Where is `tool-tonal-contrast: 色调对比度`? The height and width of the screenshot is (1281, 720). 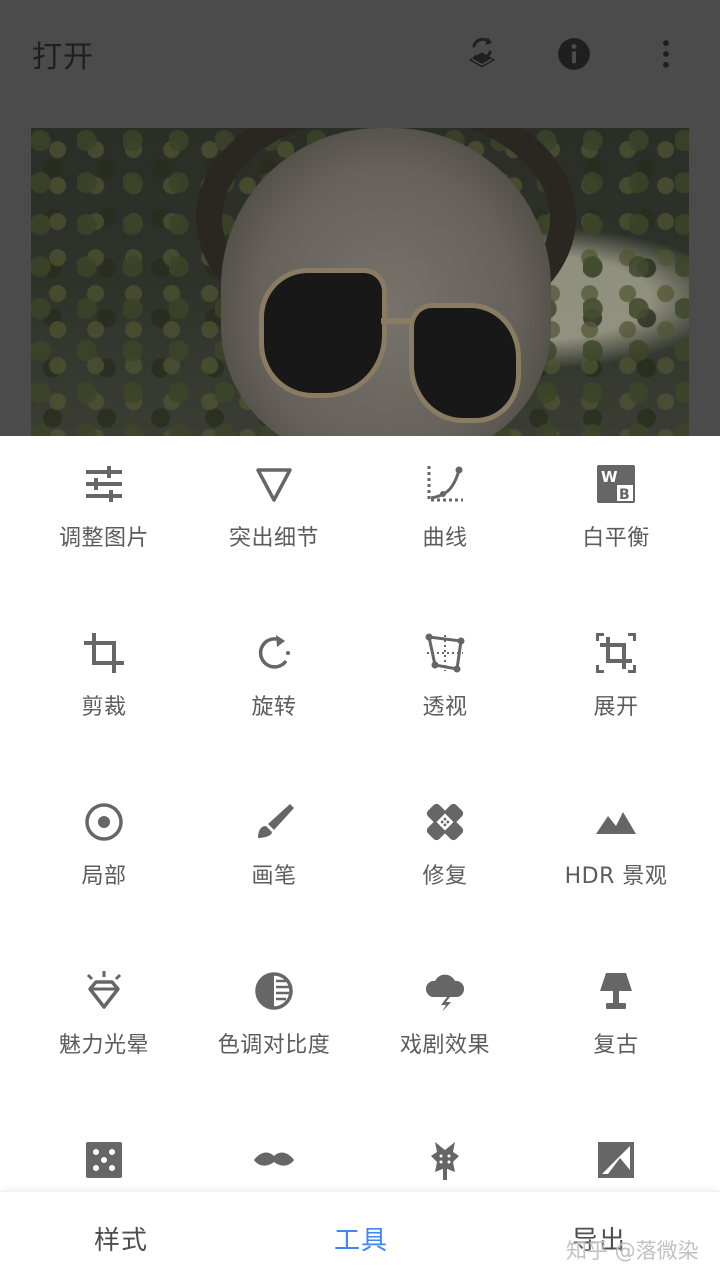 tool-tonal-contrast: 色调对比度 is located at coordinates (274, 1013).